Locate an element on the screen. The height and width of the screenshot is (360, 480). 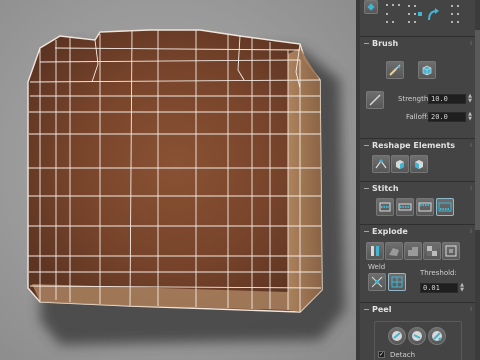
threshold-spinner: 0.01 is located at coordinates (439, 288).